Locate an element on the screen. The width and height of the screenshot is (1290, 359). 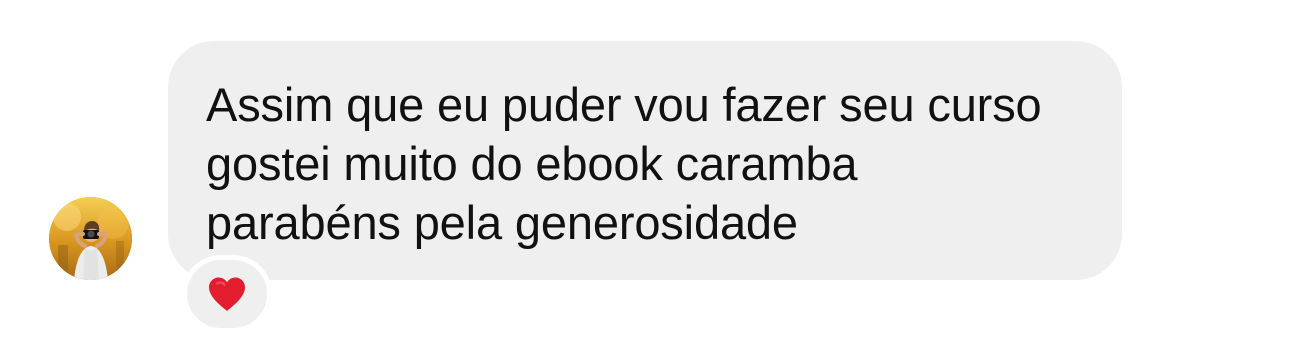
reaction-badge is located at coordinates (227, 294).